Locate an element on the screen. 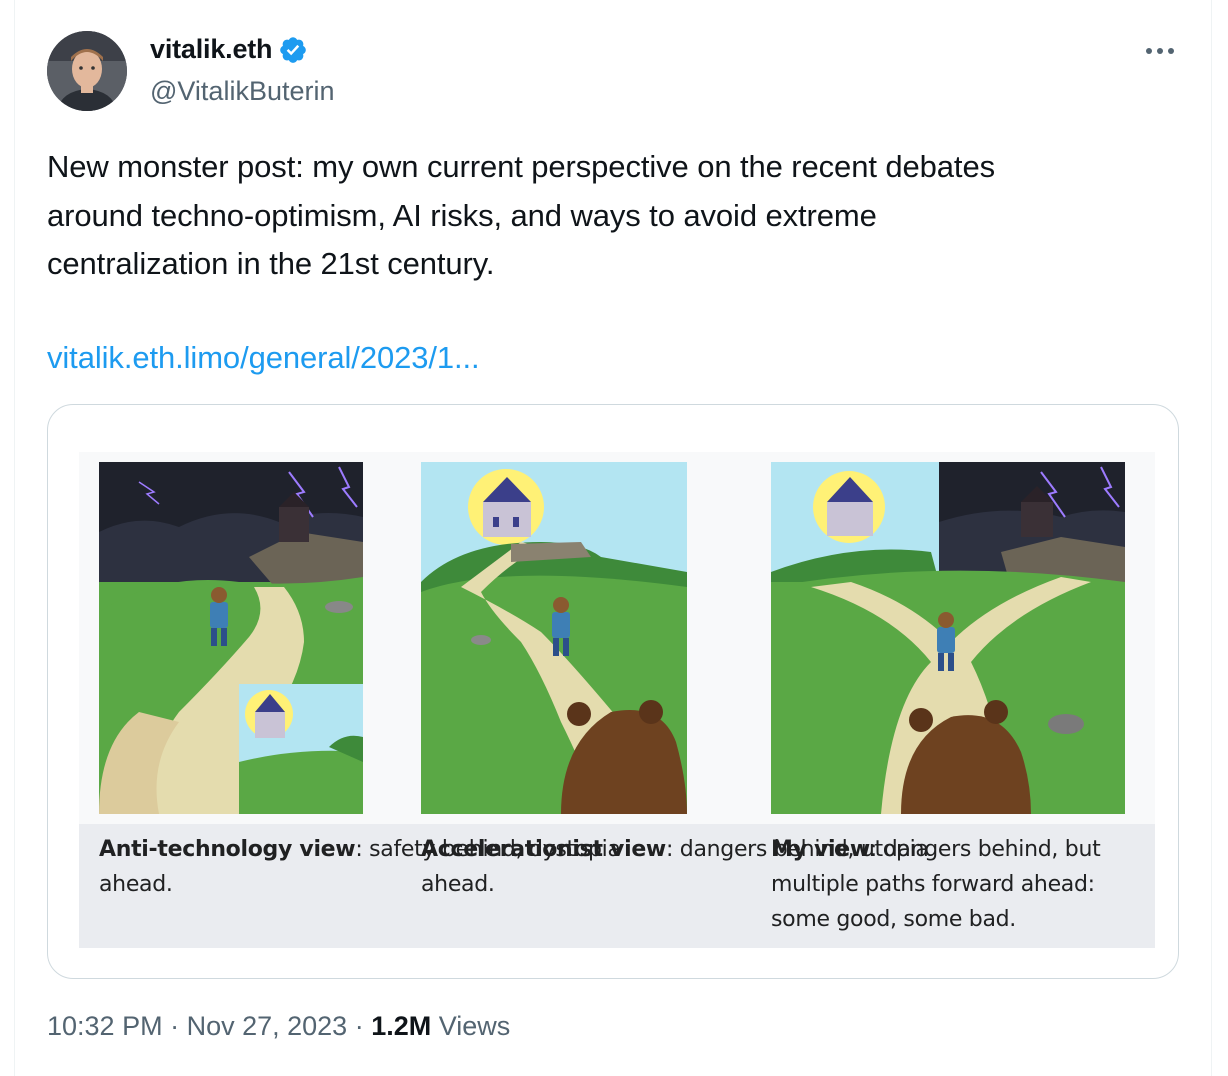 The width and height of the screenshot is (1228, 1076). caption-colon: : is located at coordinates (873, 849).